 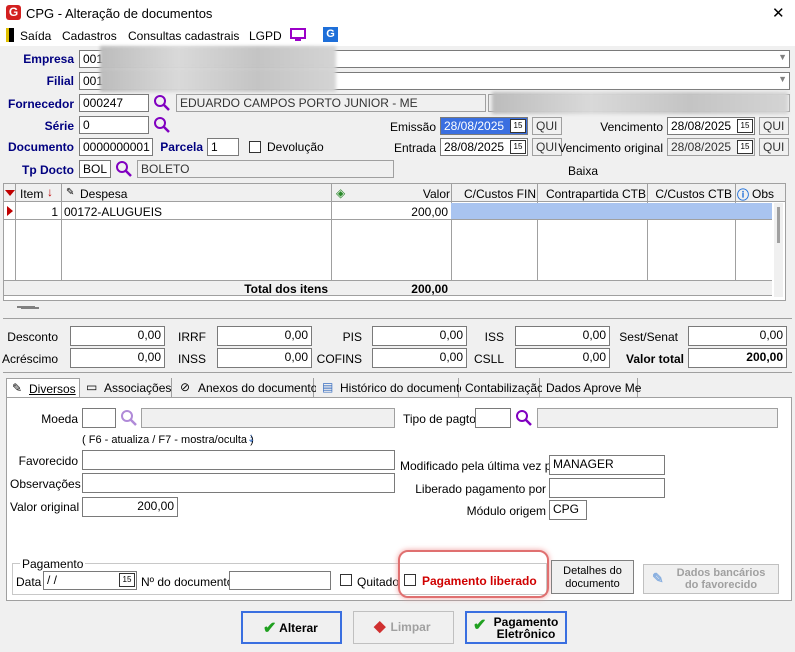 What do you see at coordinates (480, 625) in the screenshot?
I see `check-icon: ✔` at bounding box center [480, 625].